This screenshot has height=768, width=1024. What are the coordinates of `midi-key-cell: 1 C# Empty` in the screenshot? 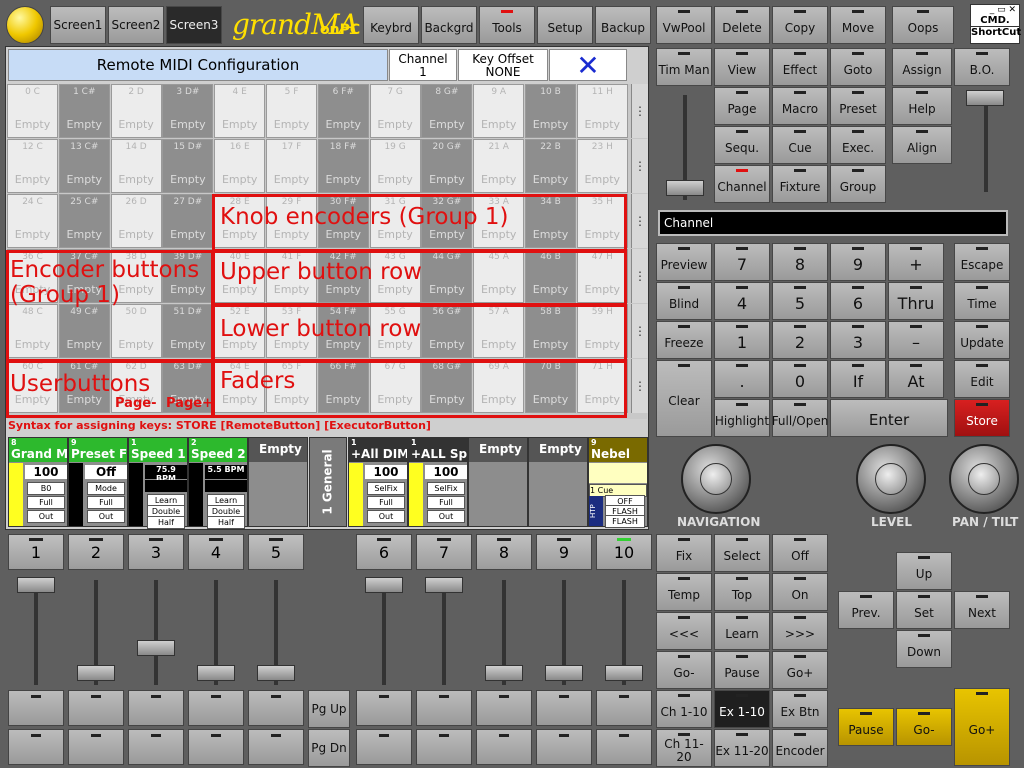 It's located at (84, 111).